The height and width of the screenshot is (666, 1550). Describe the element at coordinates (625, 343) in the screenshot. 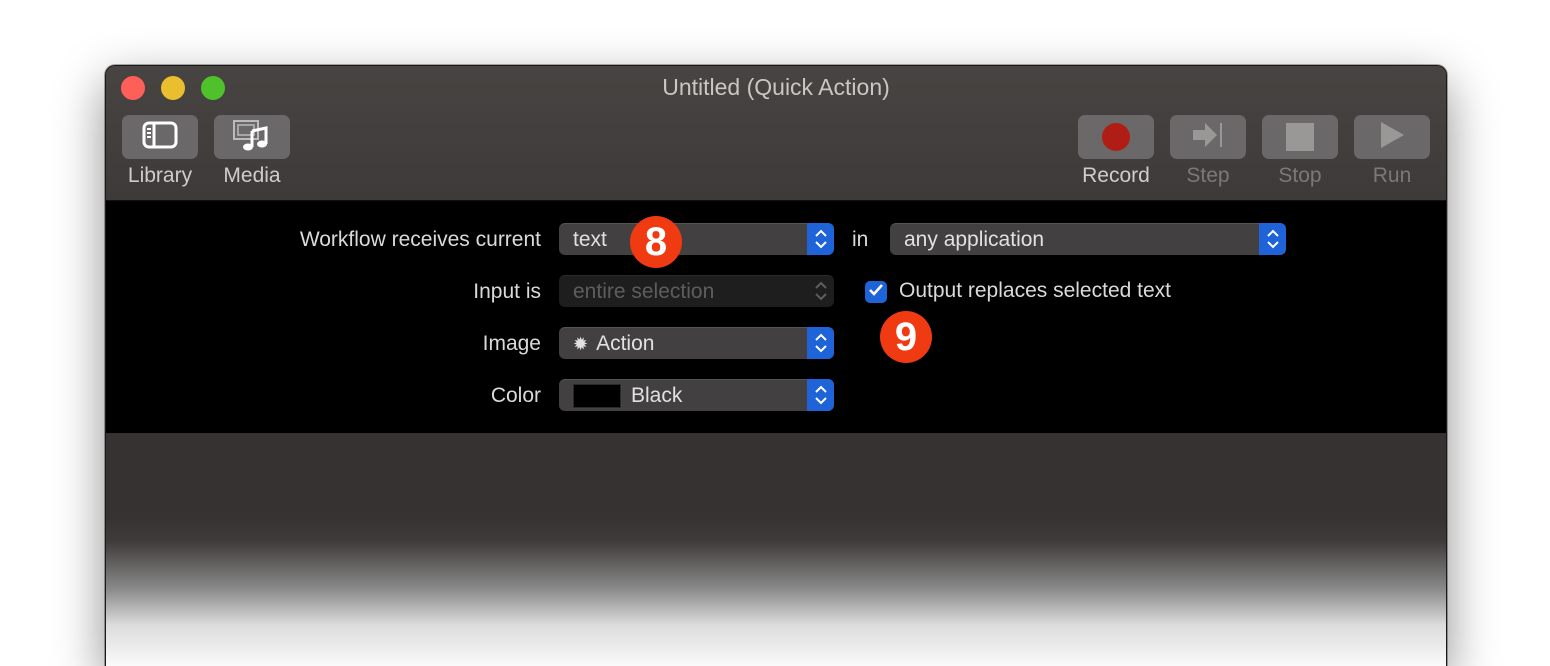

I see `image-value: Action` at that location.